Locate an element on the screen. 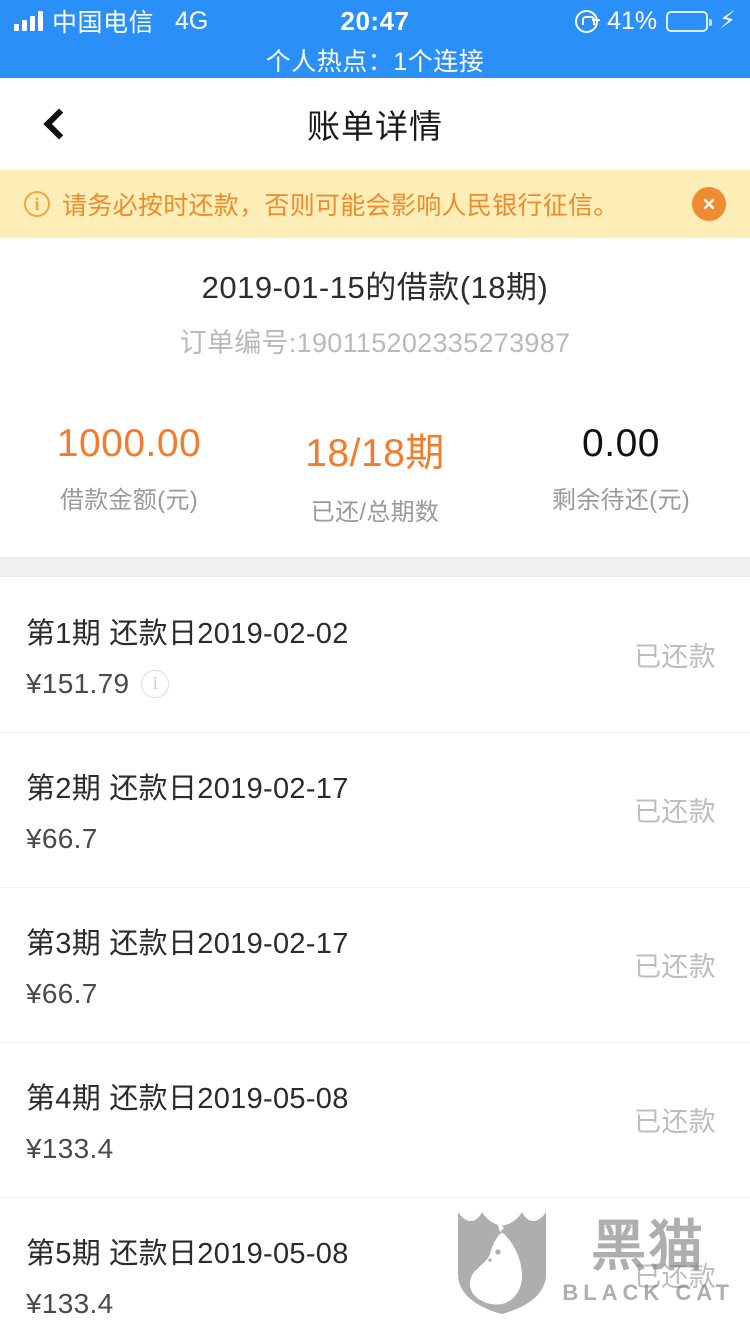  installment-info: 第3期 还款日2019-02-17 ¥66.7 is located at coordinates (330, 965).